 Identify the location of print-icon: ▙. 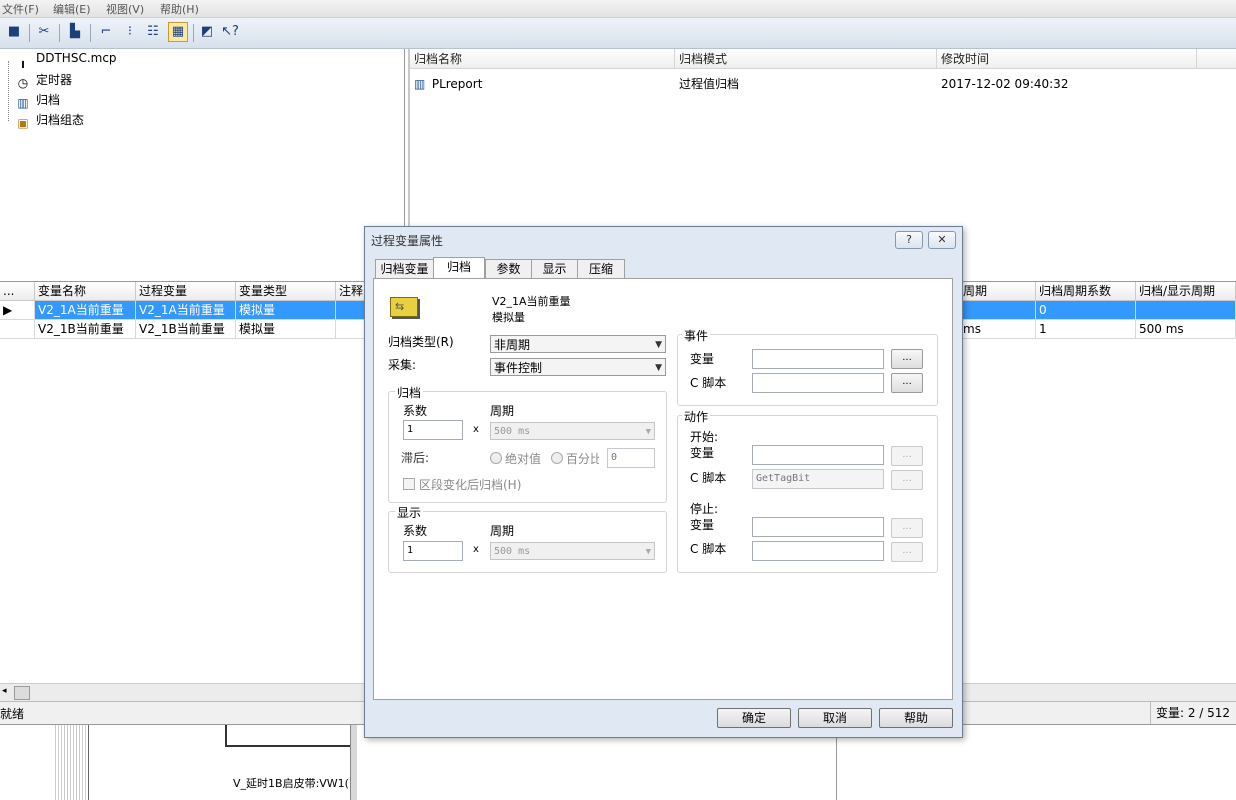
(75, 32).